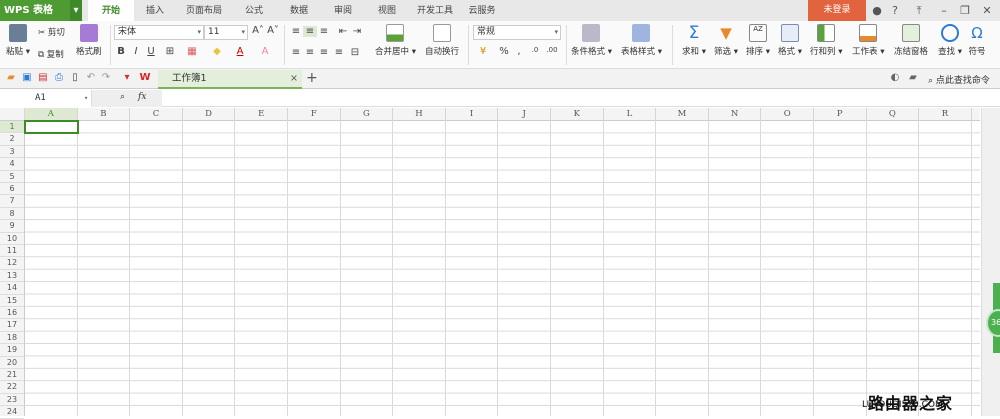 Image resolution: width=1000 pixels, height=419 pixels. Describe the element at coordinates (230, 79) in the screenshot. I see `document-tab: 工作簿1 ×` at that location.